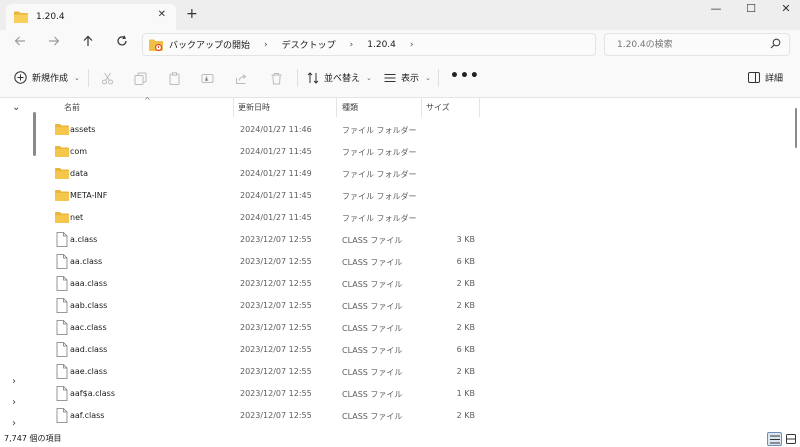 Image resolution: width=800 pixels, height=447 pixels. I want to click on status-bar: 7,747 個の項目, so click(400, 439).